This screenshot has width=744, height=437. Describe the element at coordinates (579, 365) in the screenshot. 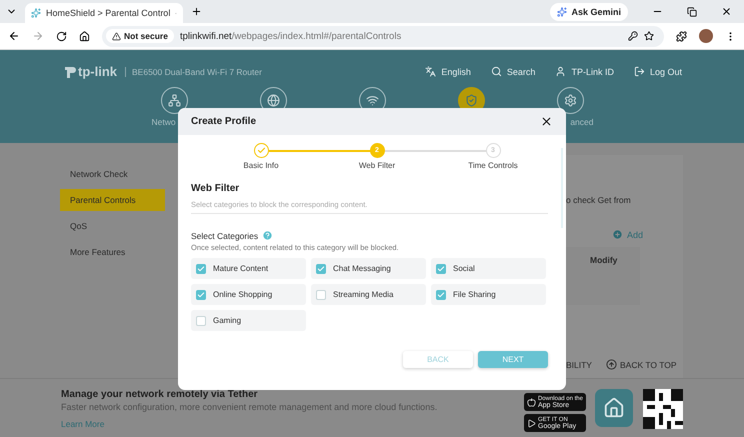

I see `accessibility-link: BILITY` at that location.